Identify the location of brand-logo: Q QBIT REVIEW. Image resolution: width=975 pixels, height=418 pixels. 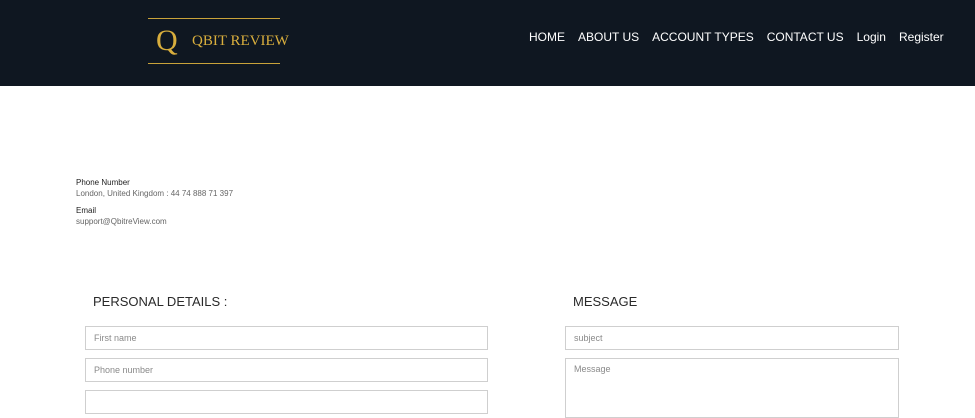
(218, 41).